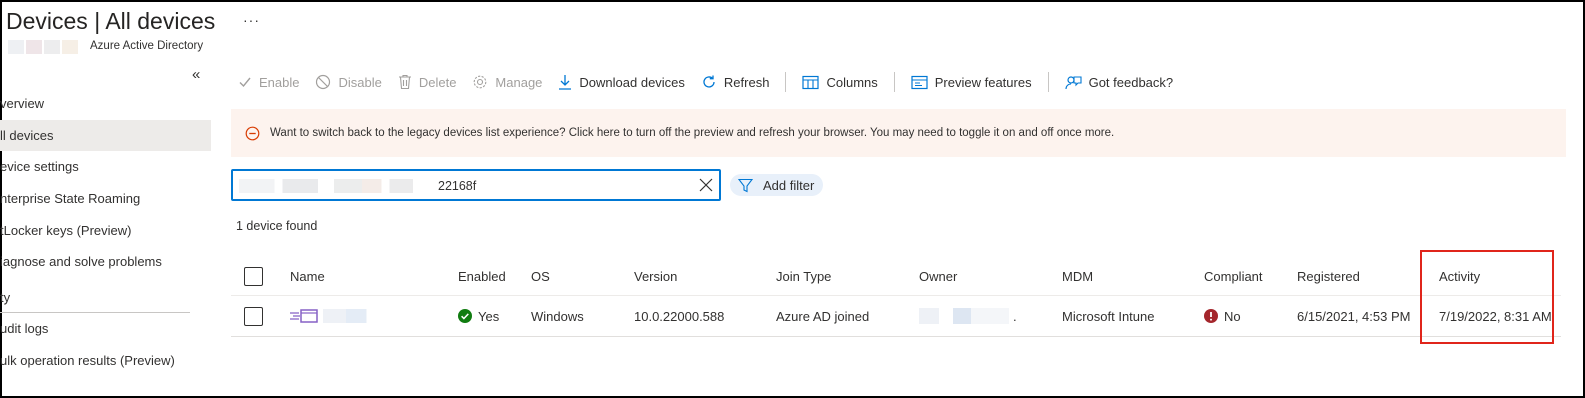 This screenshot has height=398, width=1585. I want to click on enabled-cell: Yes, so click(478, 316).